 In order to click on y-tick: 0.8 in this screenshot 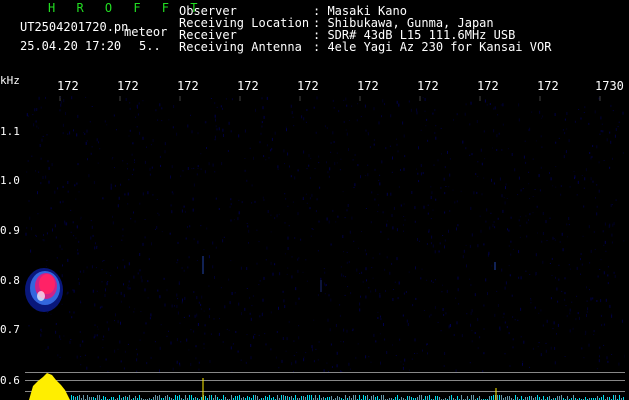, I will do `click(10, 280)`.